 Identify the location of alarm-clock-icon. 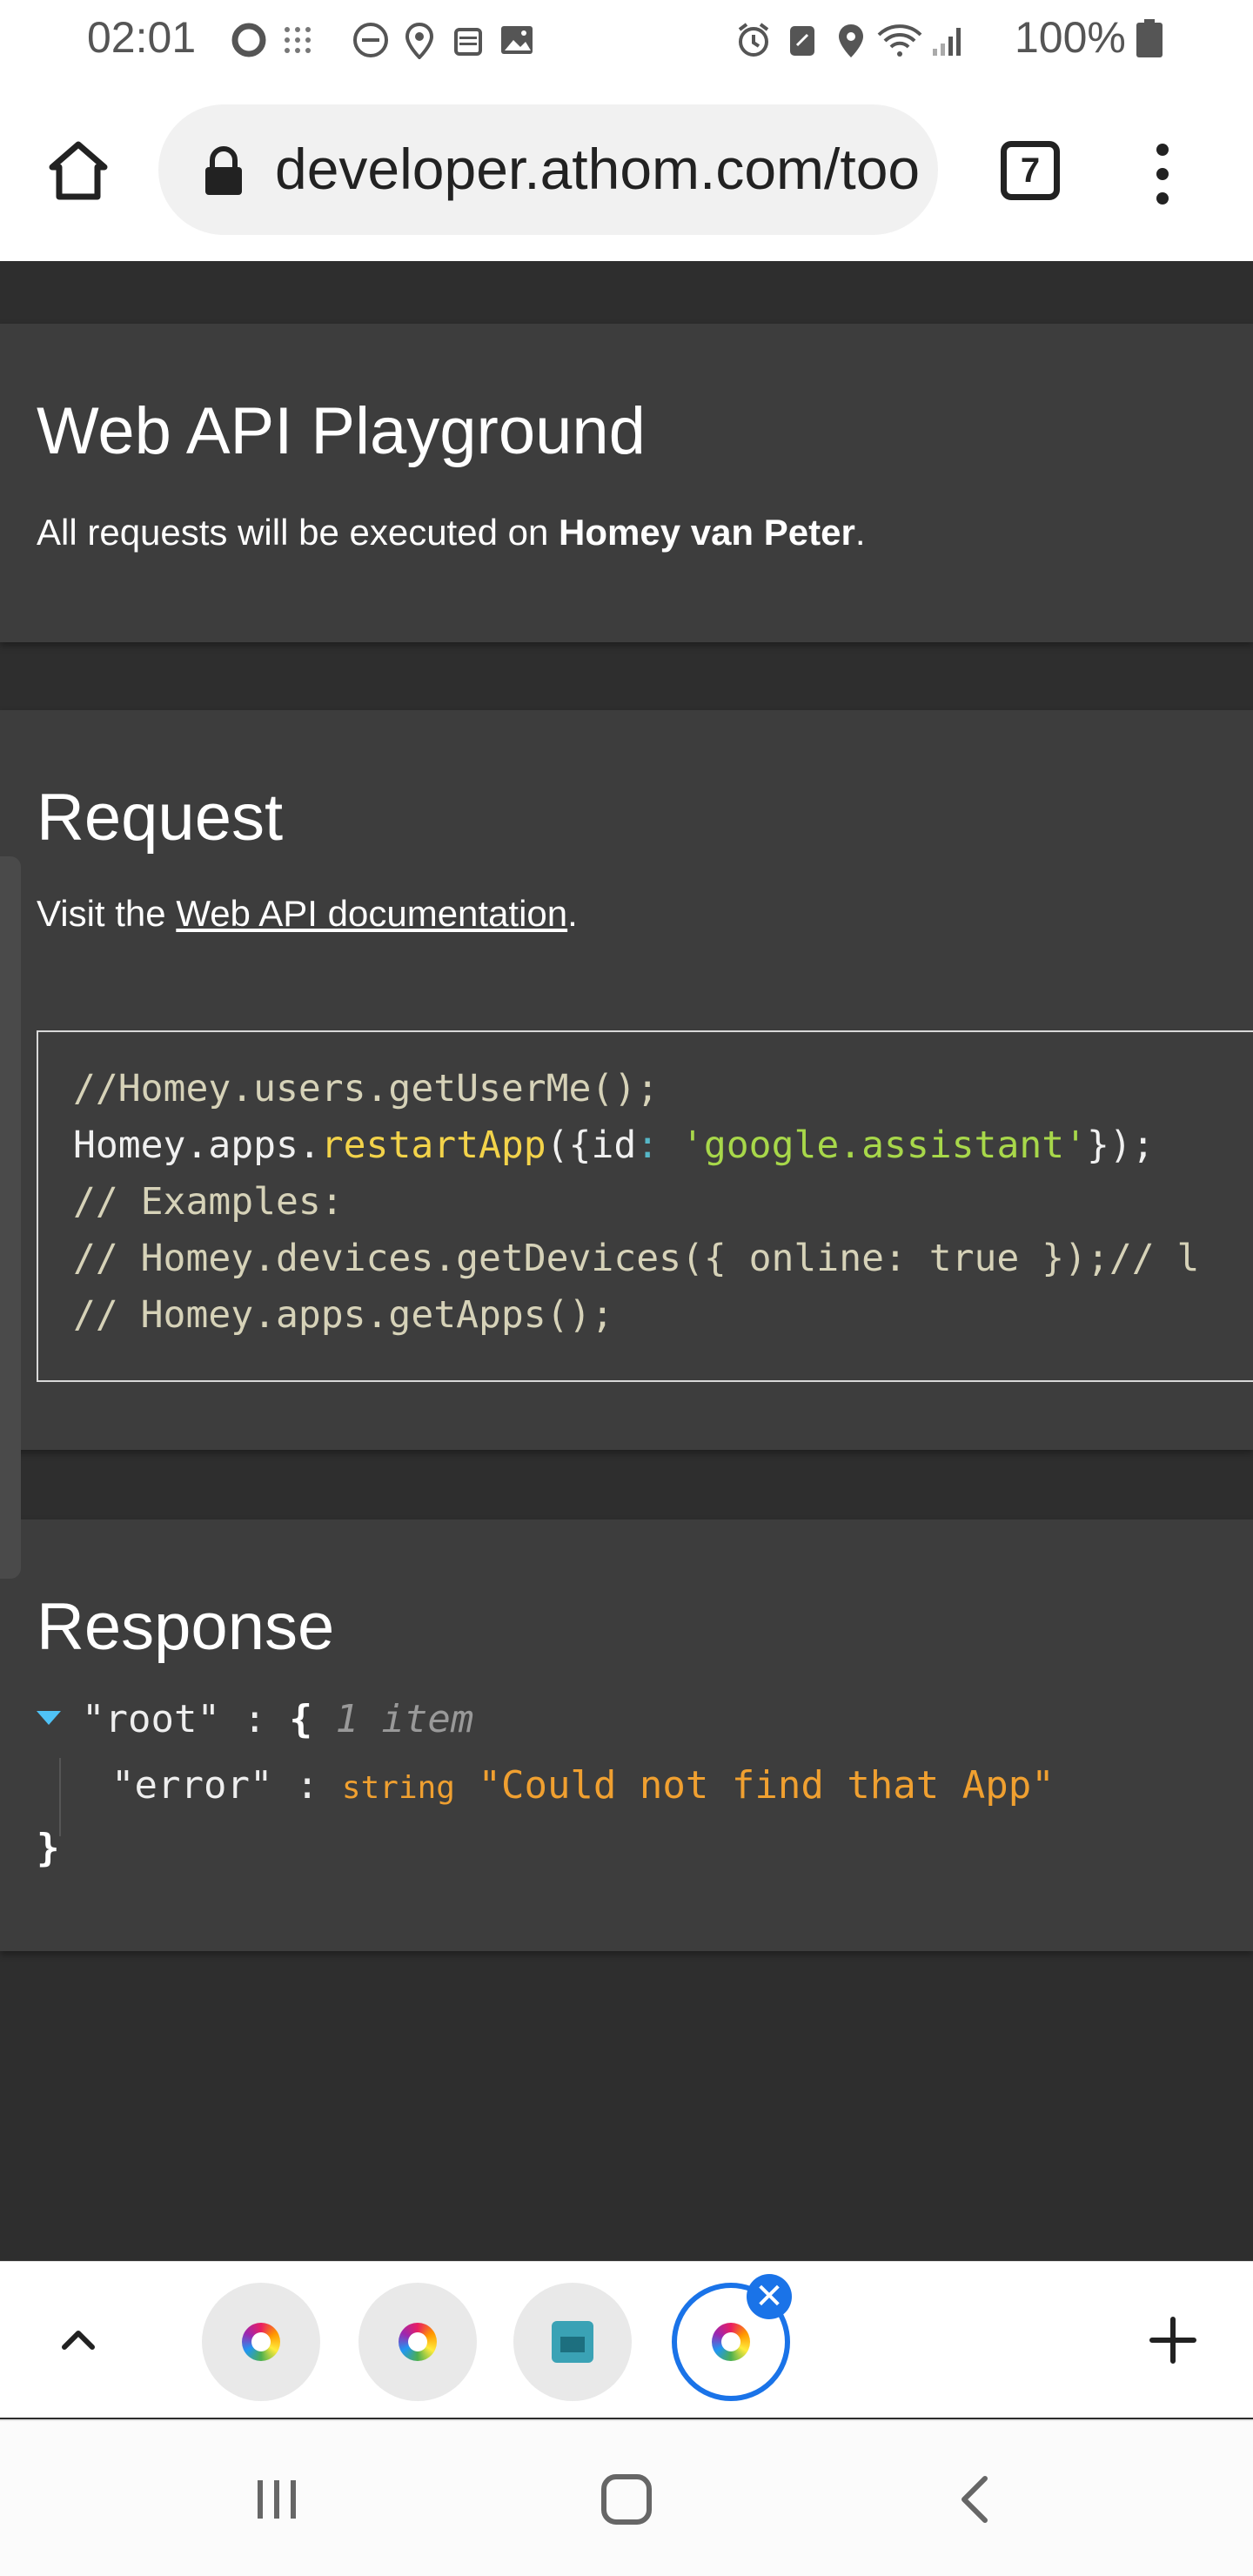
(468, 40).